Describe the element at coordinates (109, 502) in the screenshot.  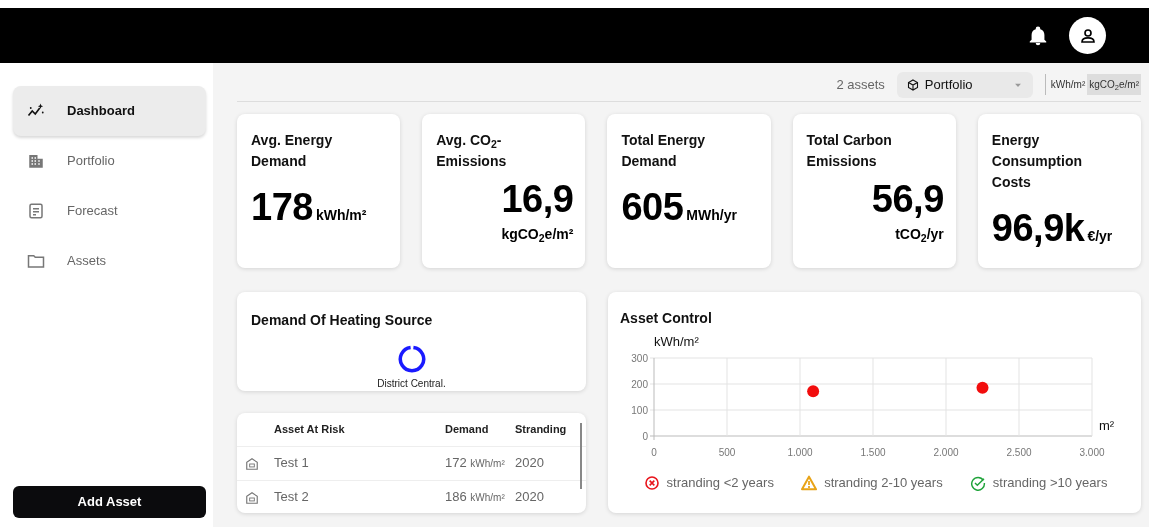
I see `add-asset-button: Add Asset` at that location.